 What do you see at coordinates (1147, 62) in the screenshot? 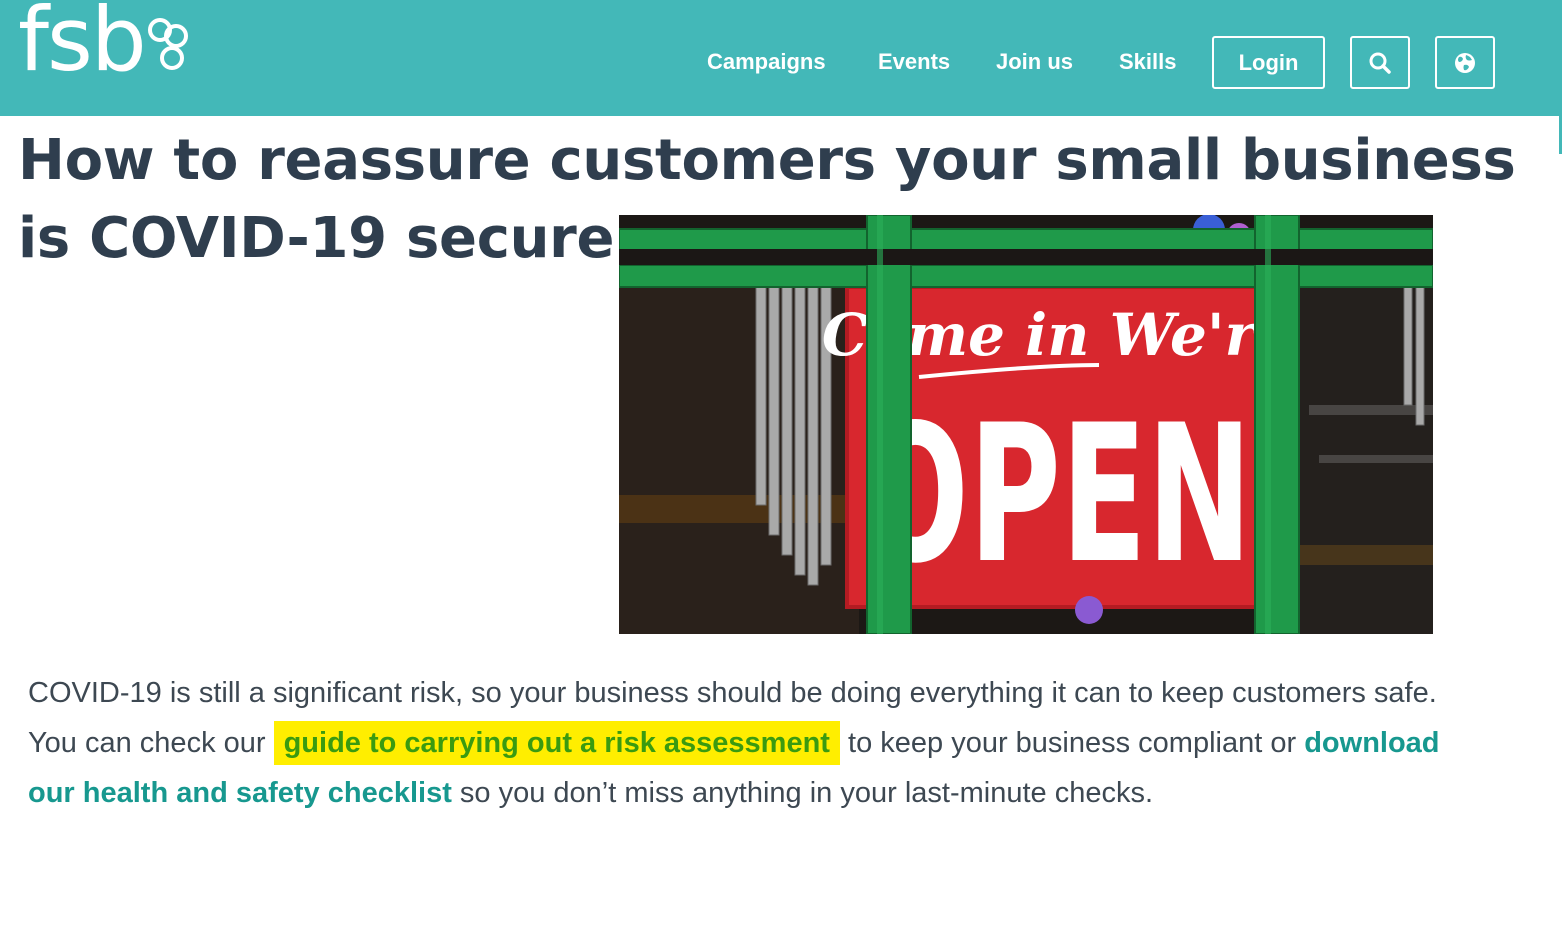
I see `nav-skills: Skills` at bounding box center [1147, 62].